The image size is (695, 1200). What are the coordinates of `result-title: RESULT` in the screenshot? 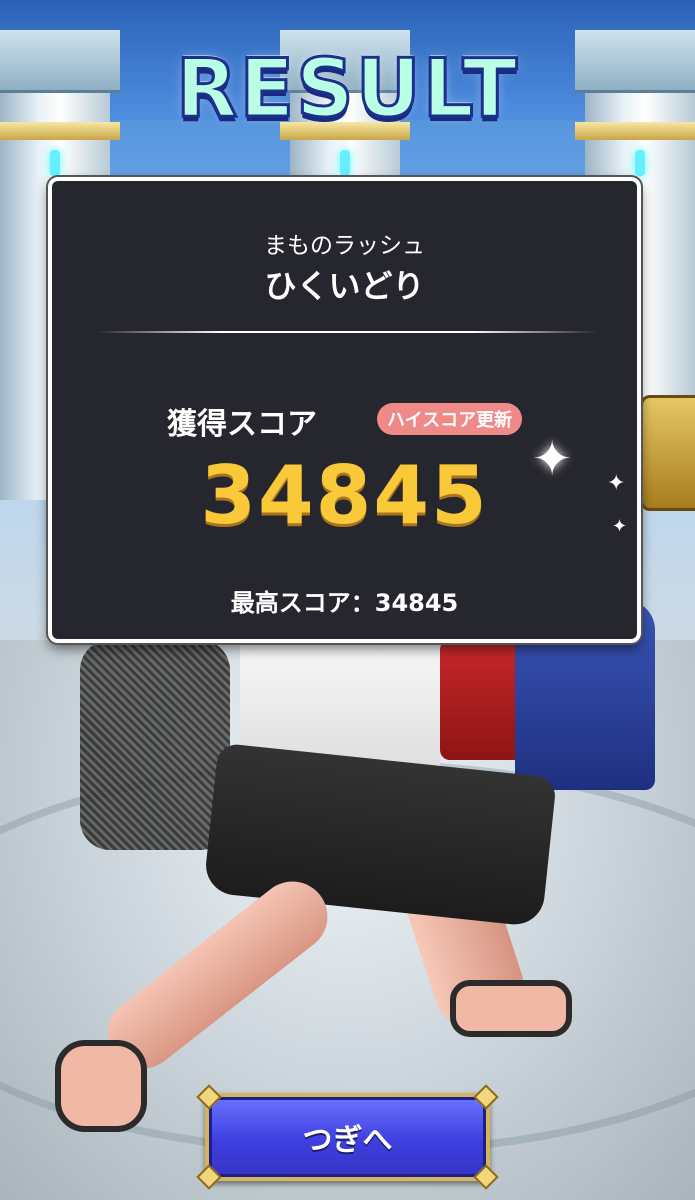 It's located at (347, 89).